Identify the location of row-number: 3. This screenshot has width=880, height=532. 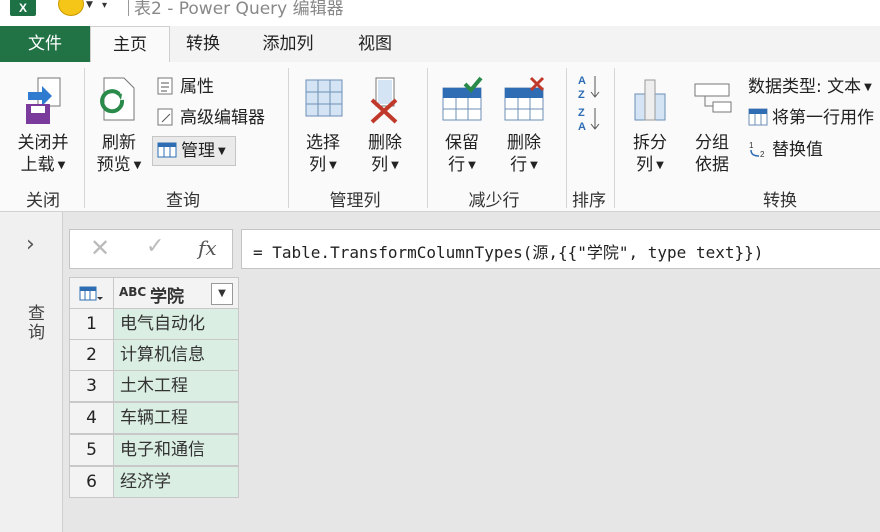
(91, 386).